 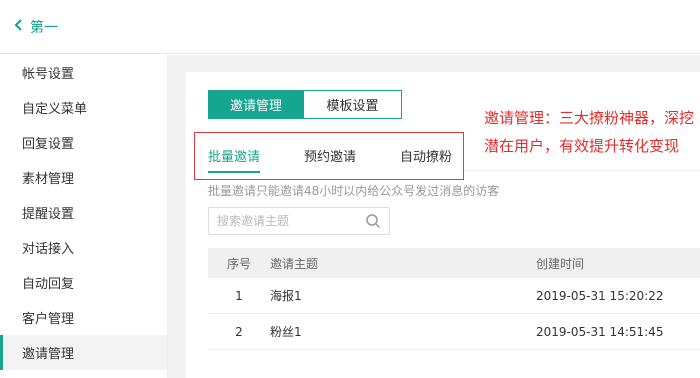 I want to click on sidebar-item-custom-menu: 自定义菜单, so click(x=83, y=107).